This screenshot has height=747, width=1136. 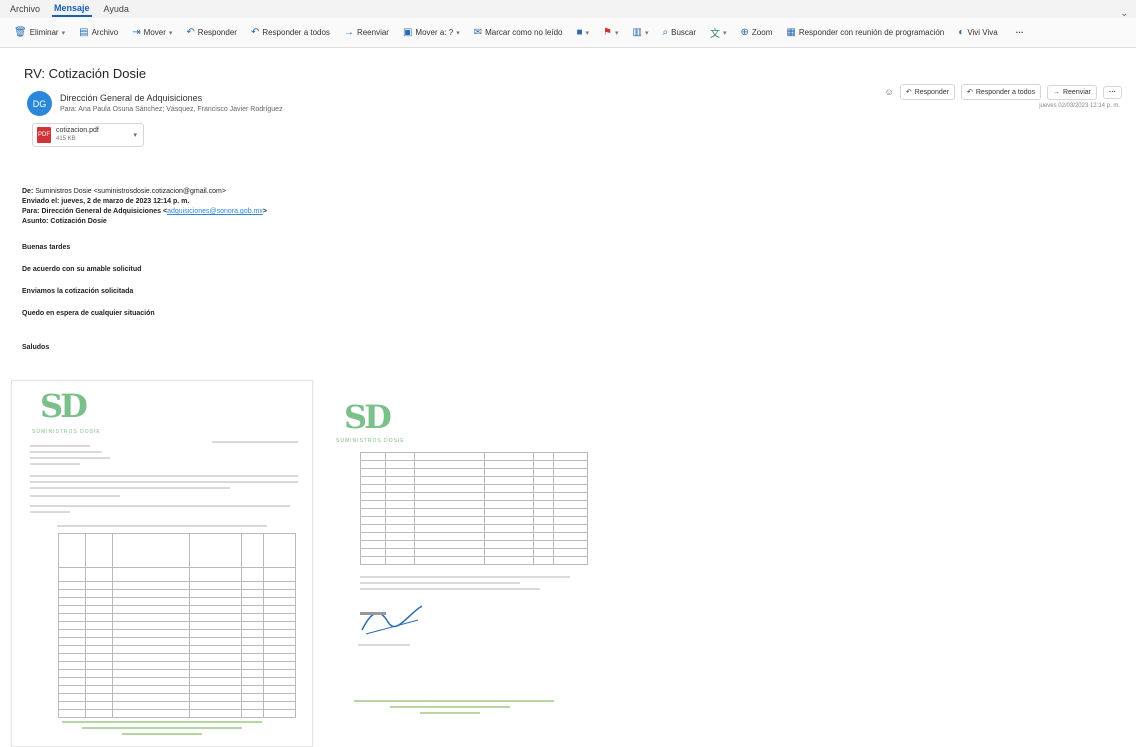 What do you see at coordinates (474, 508) in the screenshot?
I see `quote-table-continued` at bounding box center [474, 508].